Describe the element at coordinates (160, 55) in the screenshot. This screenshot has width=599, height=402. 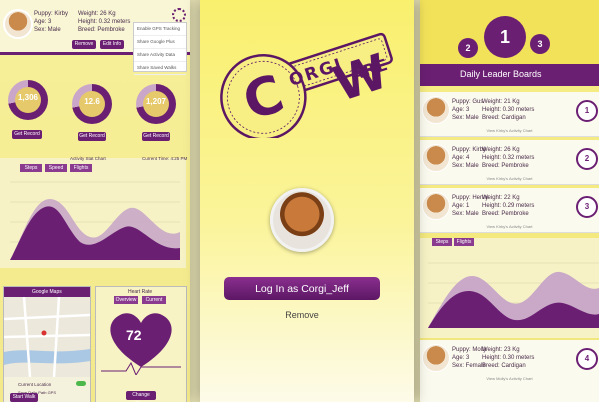
I see `menu-item-activity: Share Activity Data` at that location.